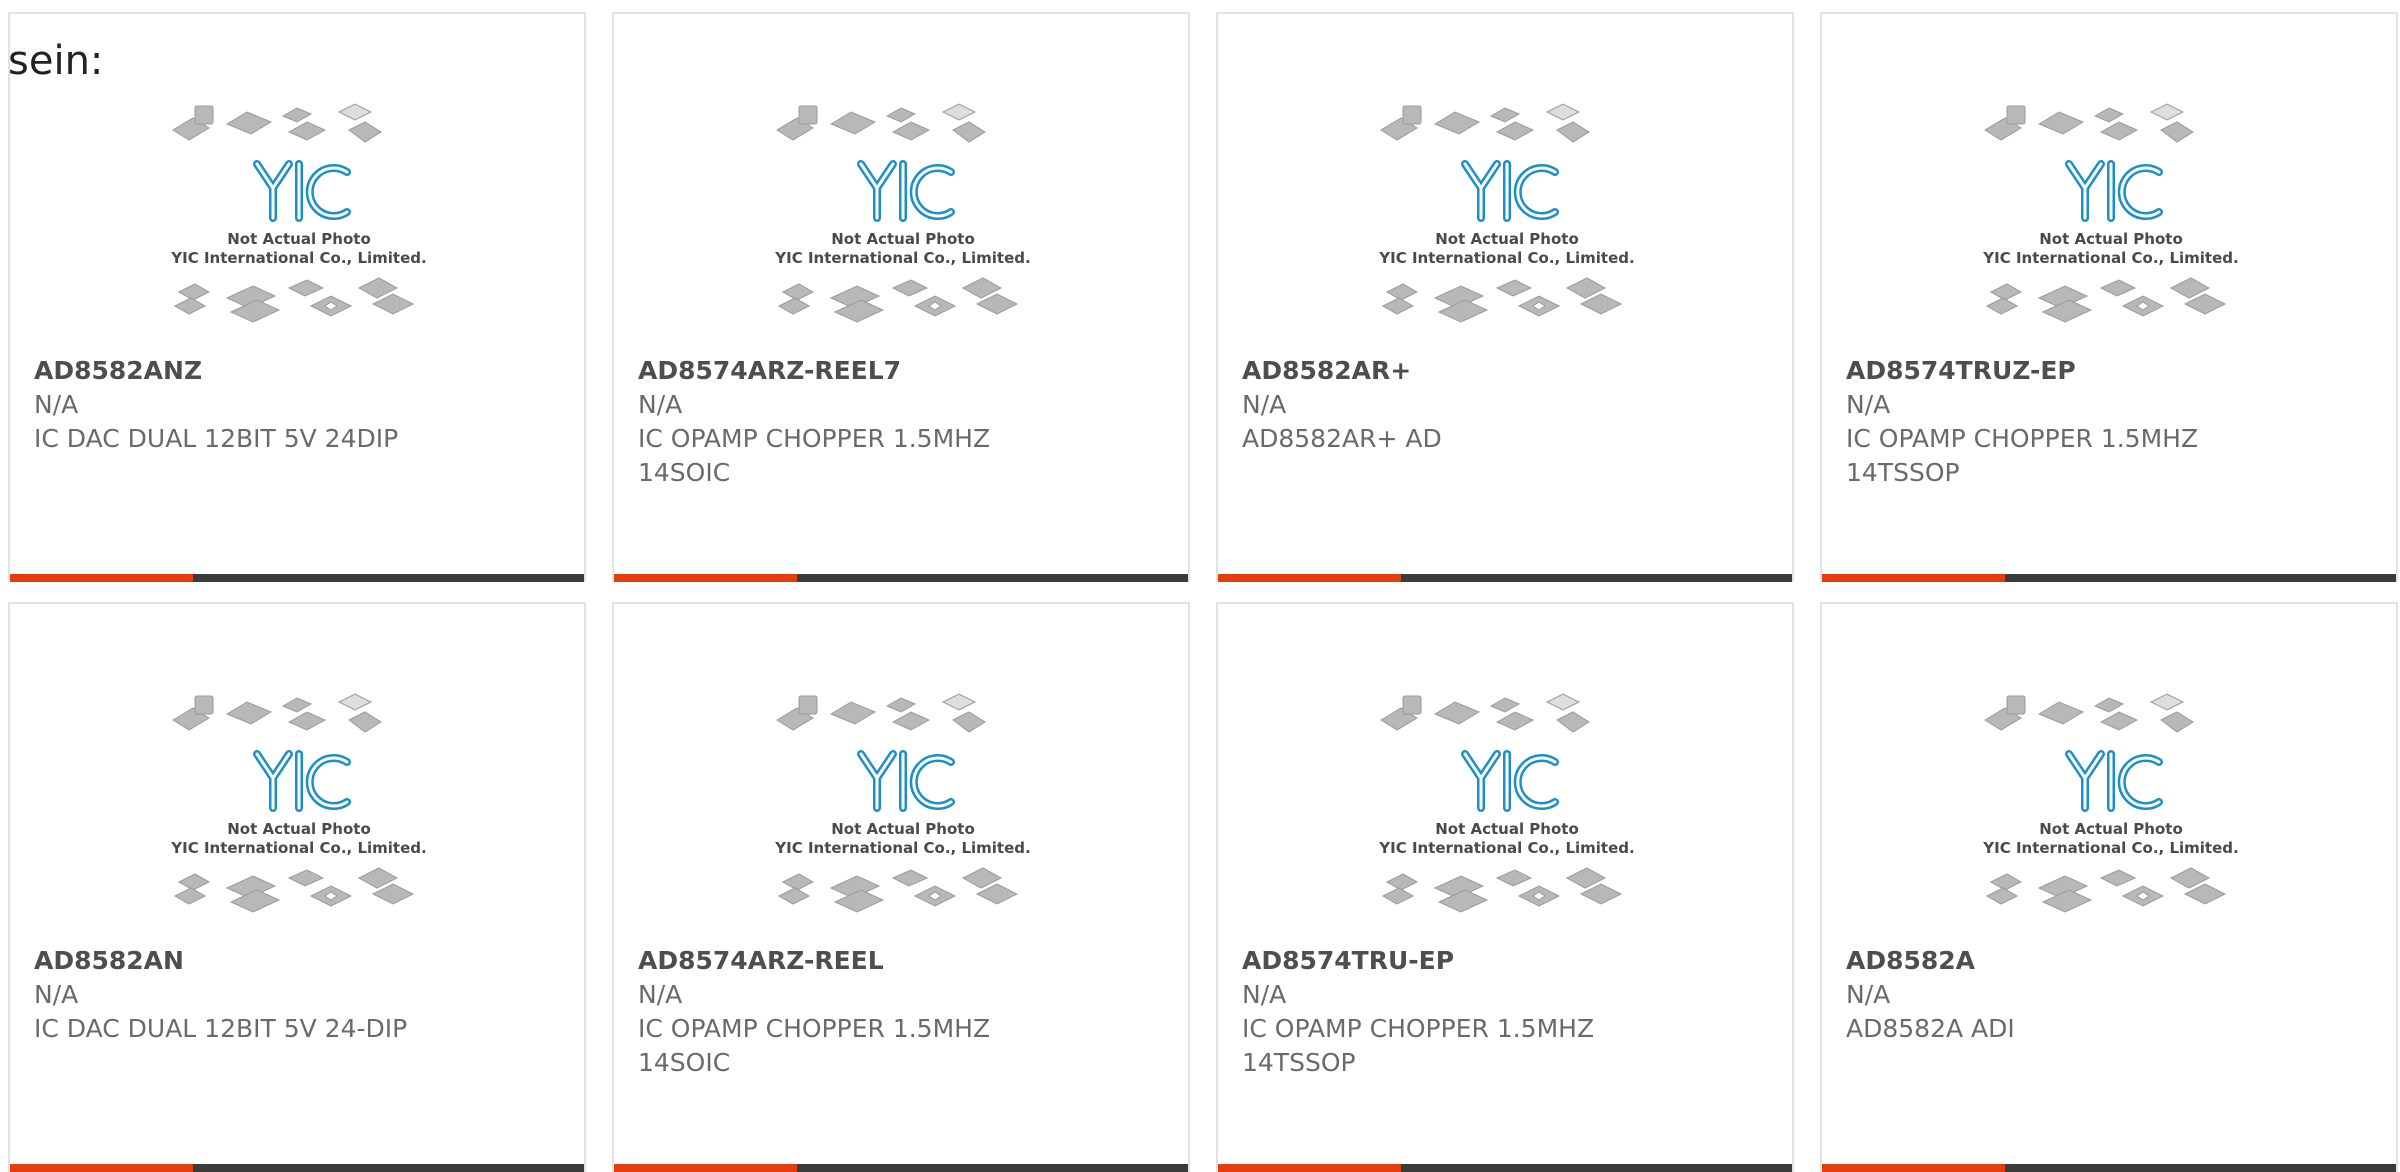 This screenshot has height=1172, width=2400. What do you see at coordinates (908, 371) in the screenshot?
I see `part-number: AD8574ARZ-REEL7` at bounding box center [908, 371].